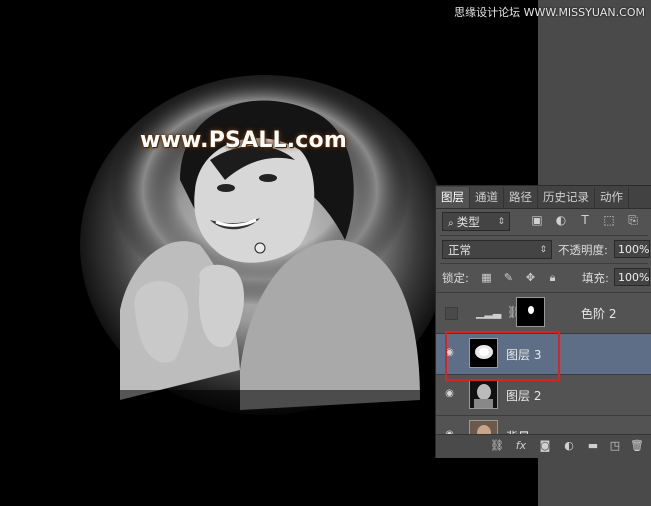 This screenshot has height=506, width=651. Describe the element at coordinates (497, 446) in the screenshot. I see `link-icon: ⛓` at that location.